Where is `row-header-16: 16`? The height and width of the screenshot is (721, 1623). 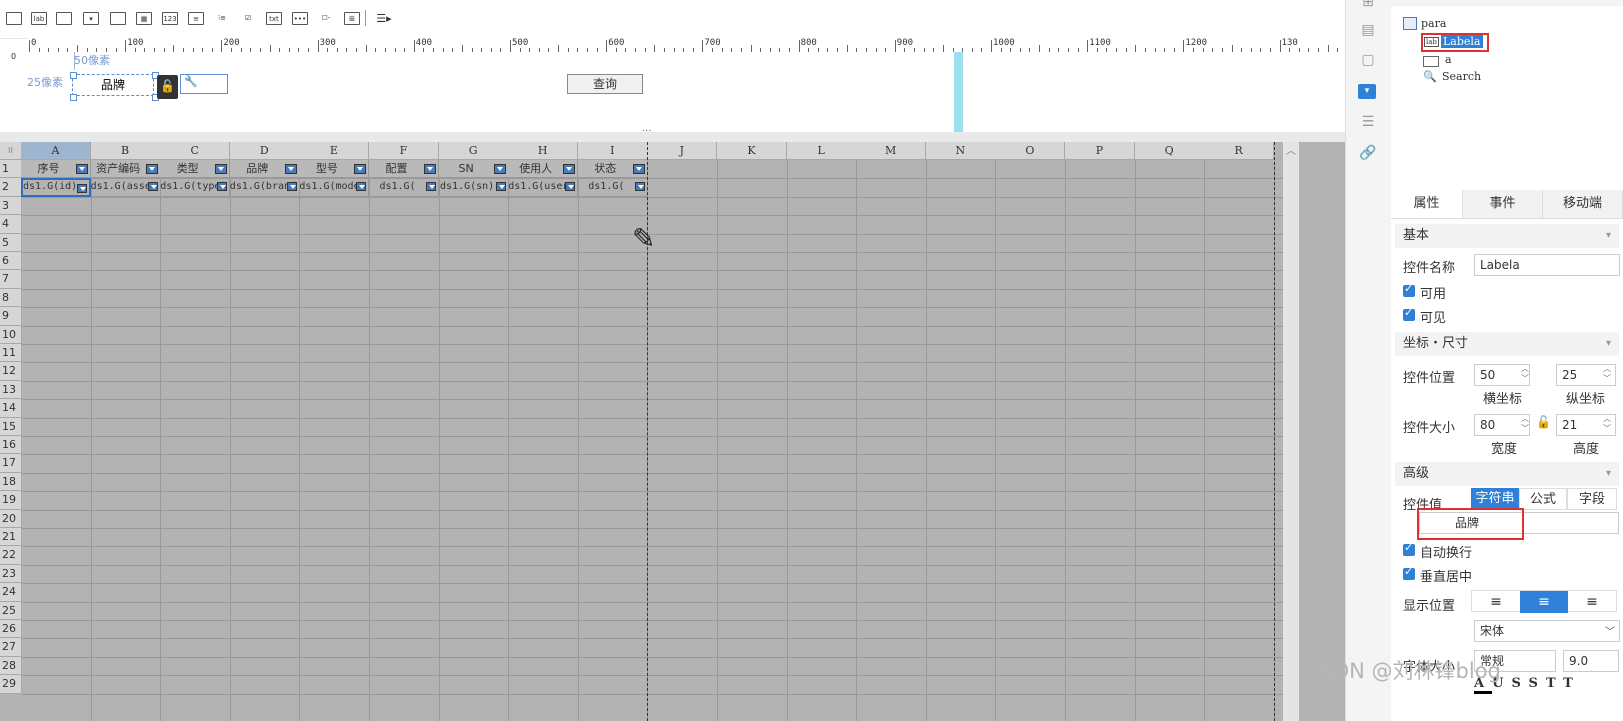
row-header-16: 16 is located at coordinates (11, 445).